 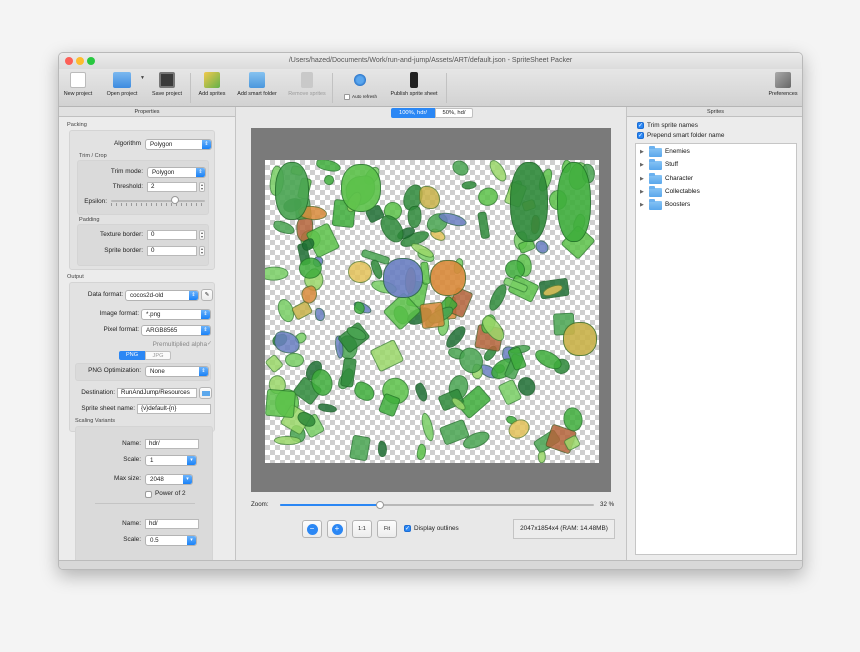 What do you see at coordinates (132, 355) in the screenshot?
I see `format-png-segment: PNG` at bounding box center [132, 355].